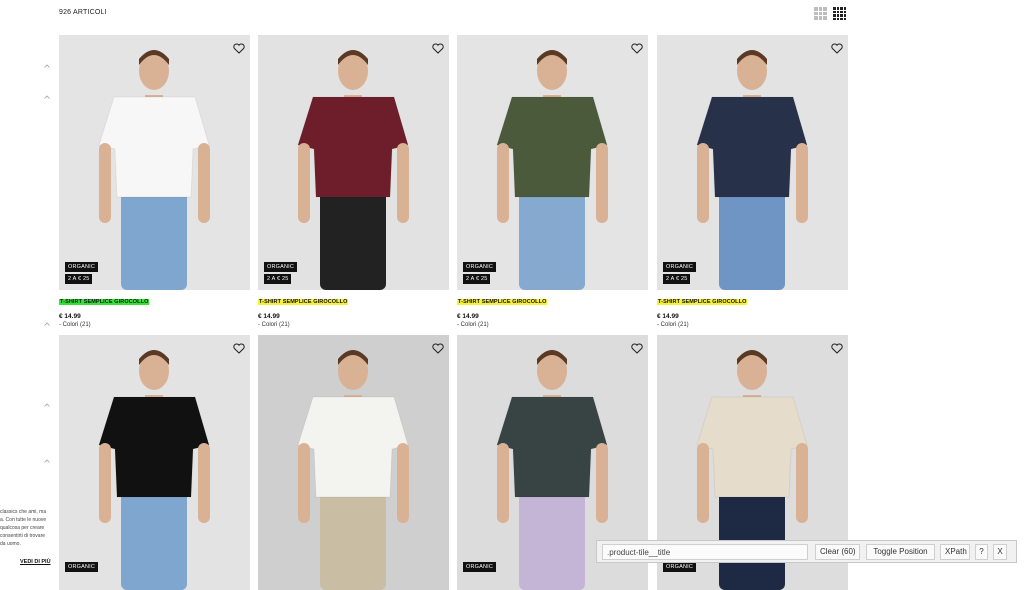 Image resolution: width=1024 pixels, height=590 pixels. I want to click on product-image, so click(353, 462).